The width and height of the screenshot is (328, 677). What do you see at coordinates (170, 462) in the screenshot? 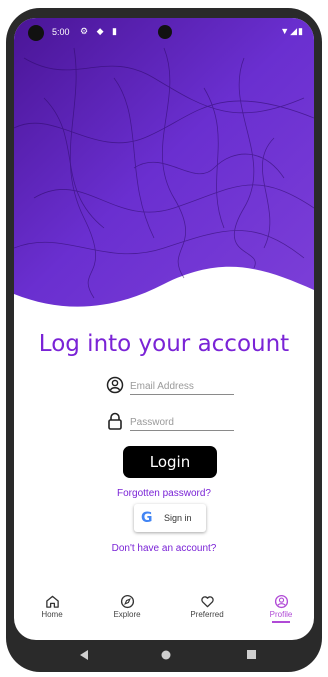
I see `login-button: Login` at bounding box center [170, 462].